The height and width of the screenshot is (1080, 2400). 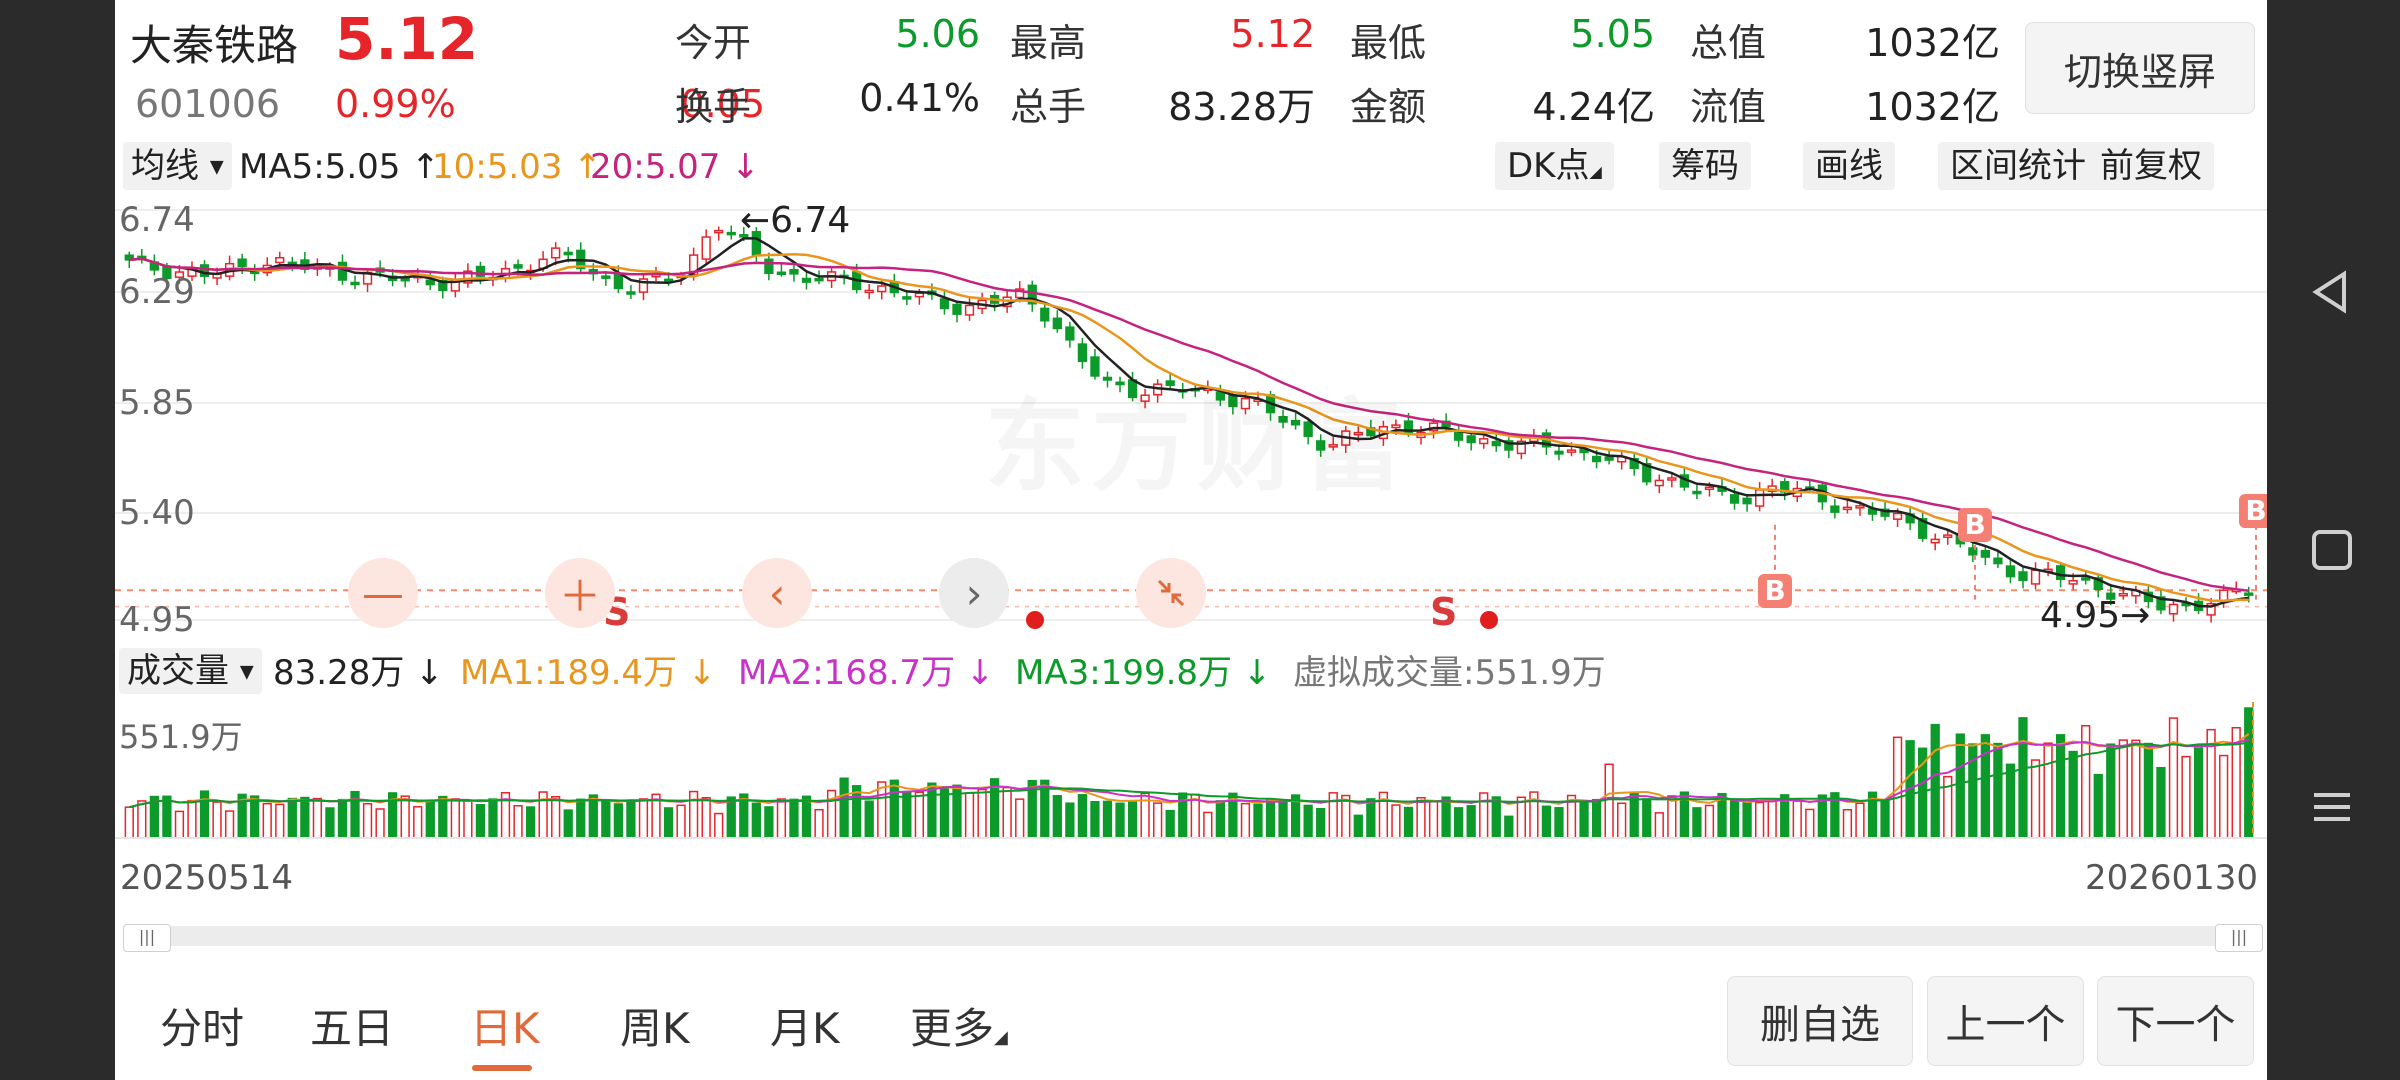 I want to click on ma20-value: 20:5.07 ↓, so click(x=675, y=167).